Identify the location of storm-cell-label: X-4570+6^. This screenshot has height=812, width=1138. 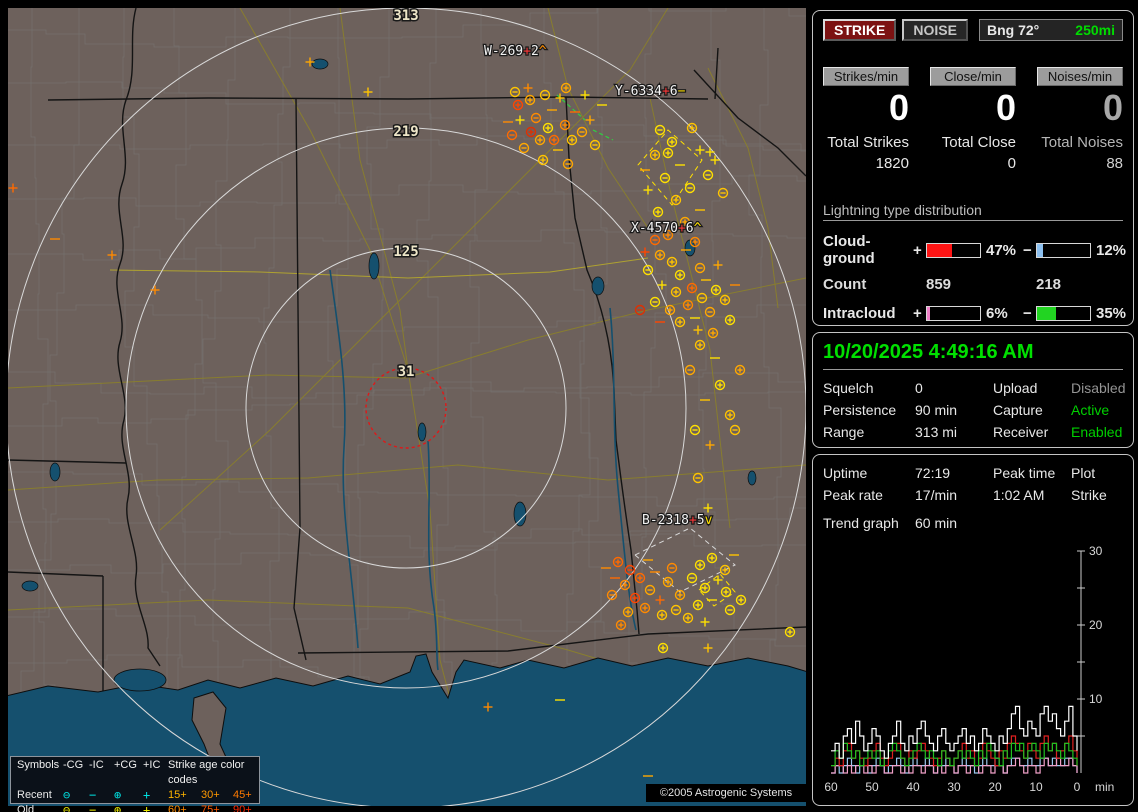
(666, 228).